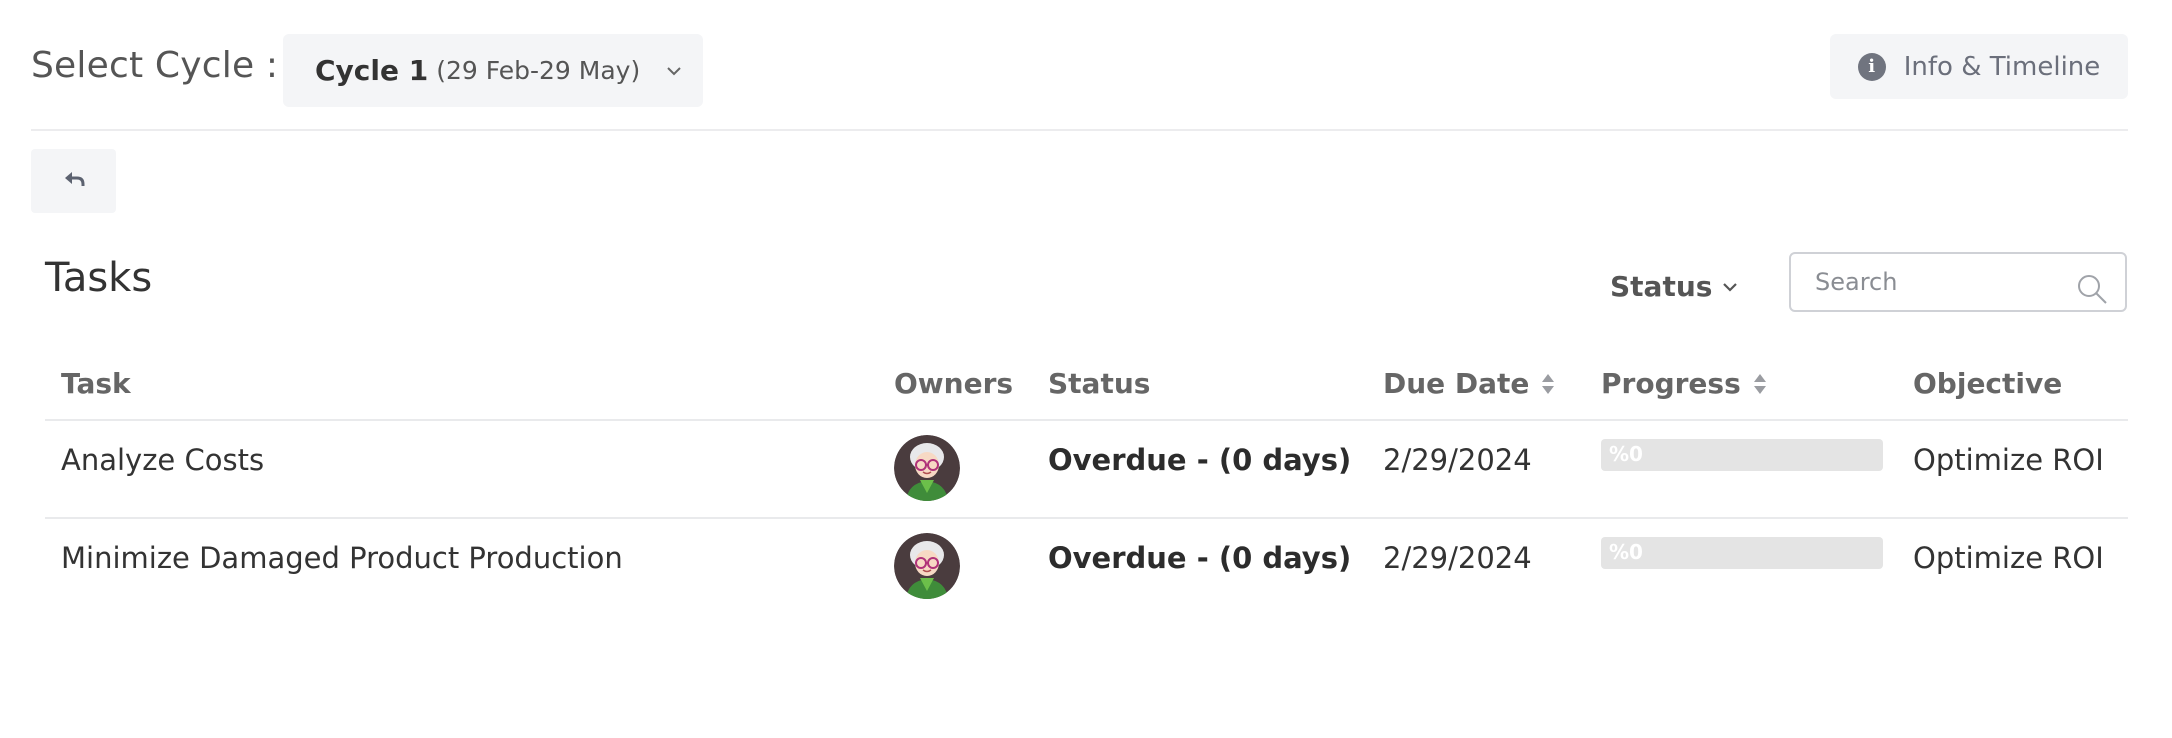  What do you see at coordinates (342, 558) in the screenshot?
I see `task-name: Minimize Damaged Product Production` at bounding box center [342, 558].